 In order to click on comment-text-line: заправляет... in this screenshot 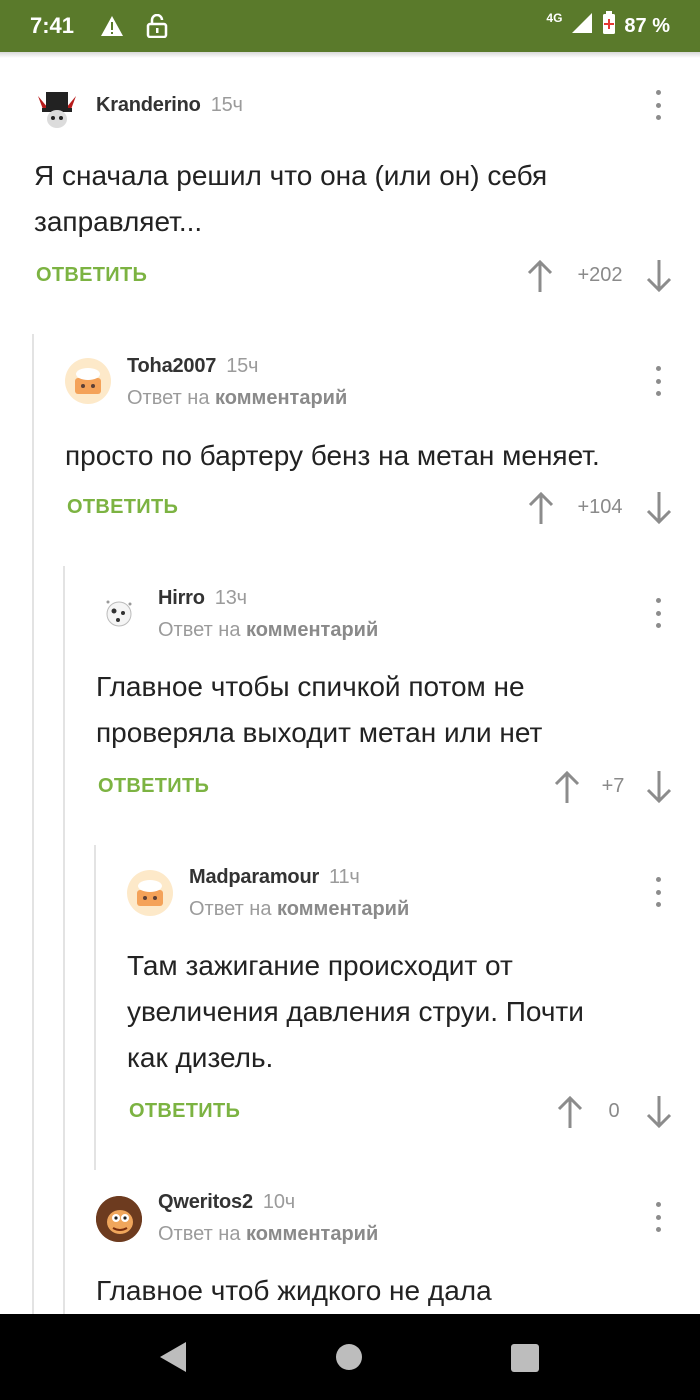, I will do `click(118, 221)`.